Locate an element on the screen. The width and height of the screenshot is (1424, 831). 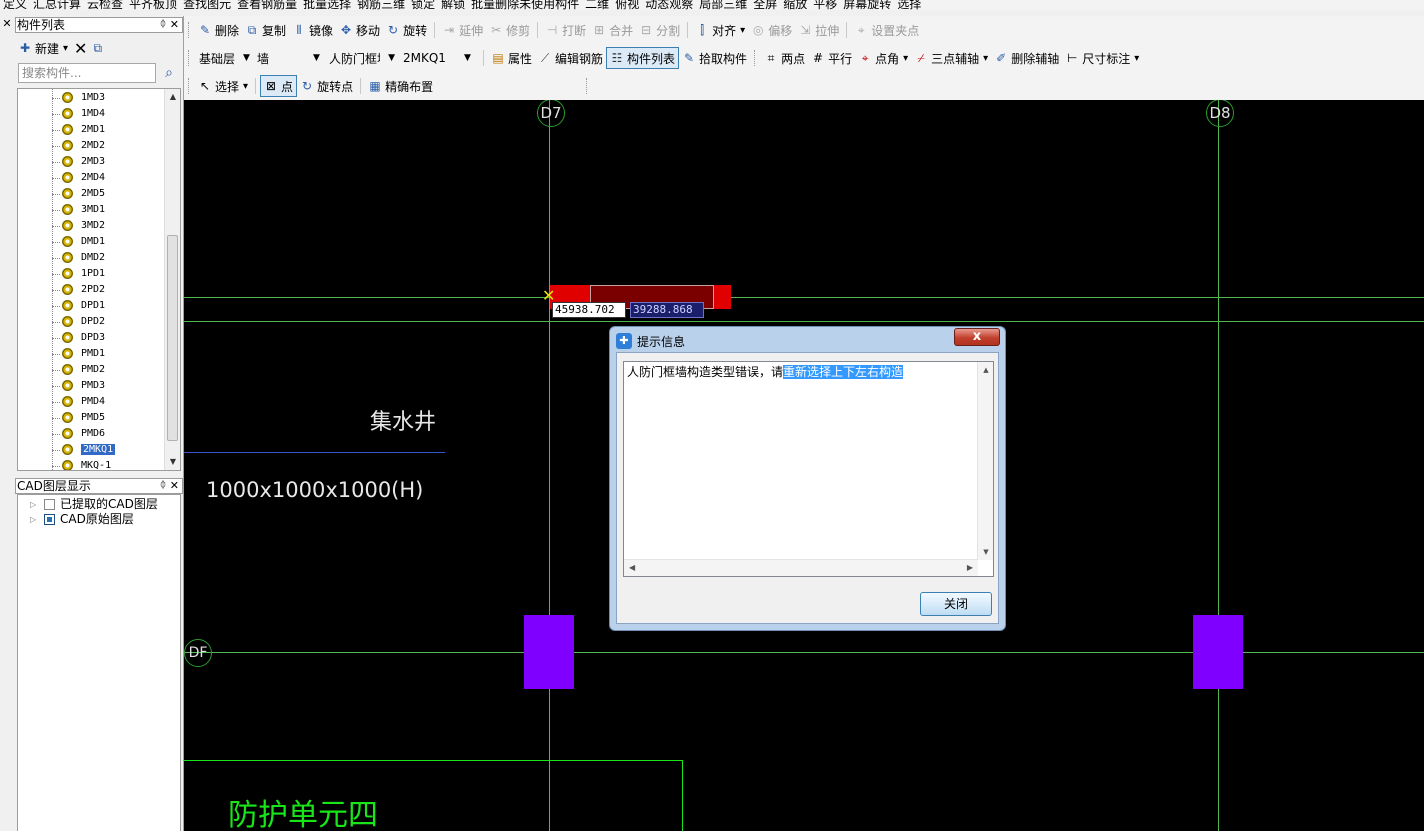
component-tree-item: PMD1 is located at coordinates (92, 354).